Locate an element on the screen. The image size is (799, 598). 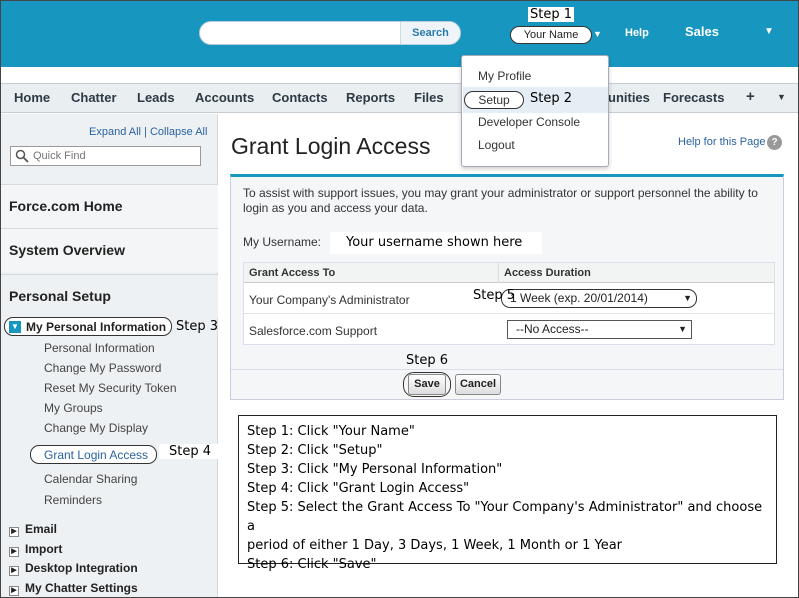
sidebar-item-calendar-sharing: Calendar Sharing is located at coordinates (90, 479).